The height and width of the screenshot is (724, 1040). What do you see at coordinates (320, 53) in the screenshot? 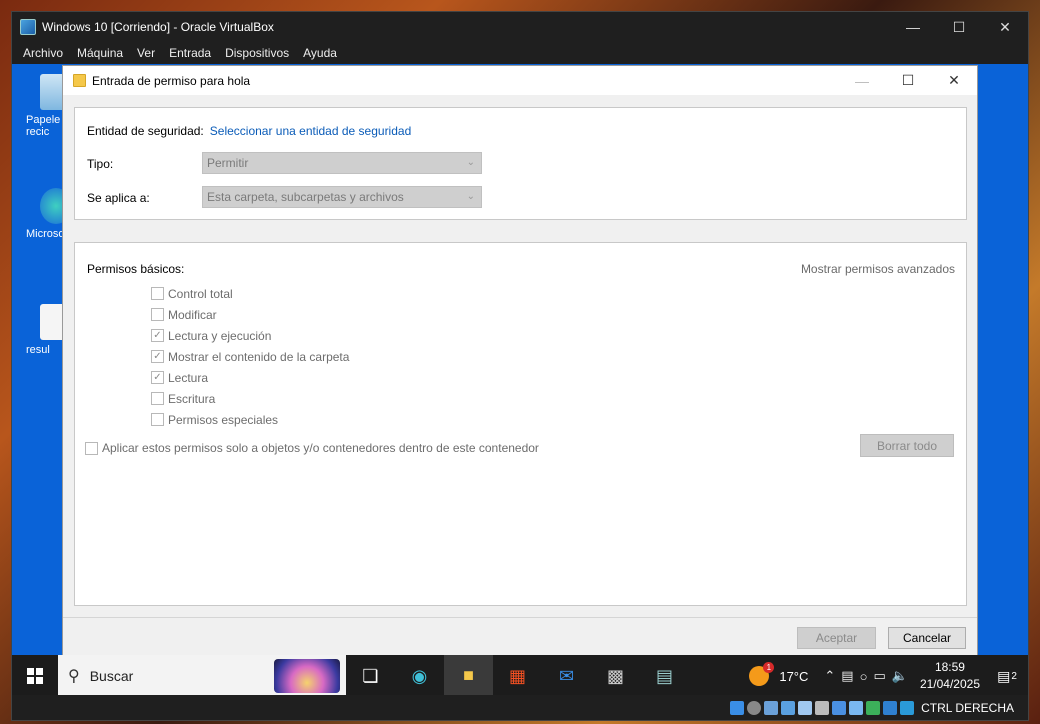
I see `menu-ayuda: Ayuda` at bounding box center [320, 53].